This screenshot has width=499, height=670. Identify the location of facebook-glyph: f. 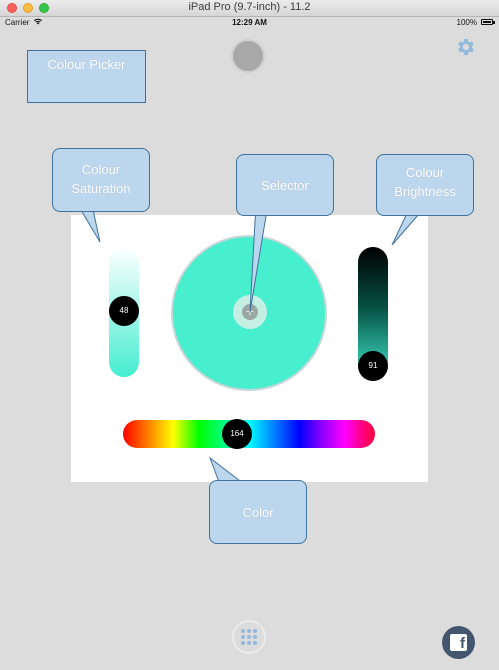
(458, 642).